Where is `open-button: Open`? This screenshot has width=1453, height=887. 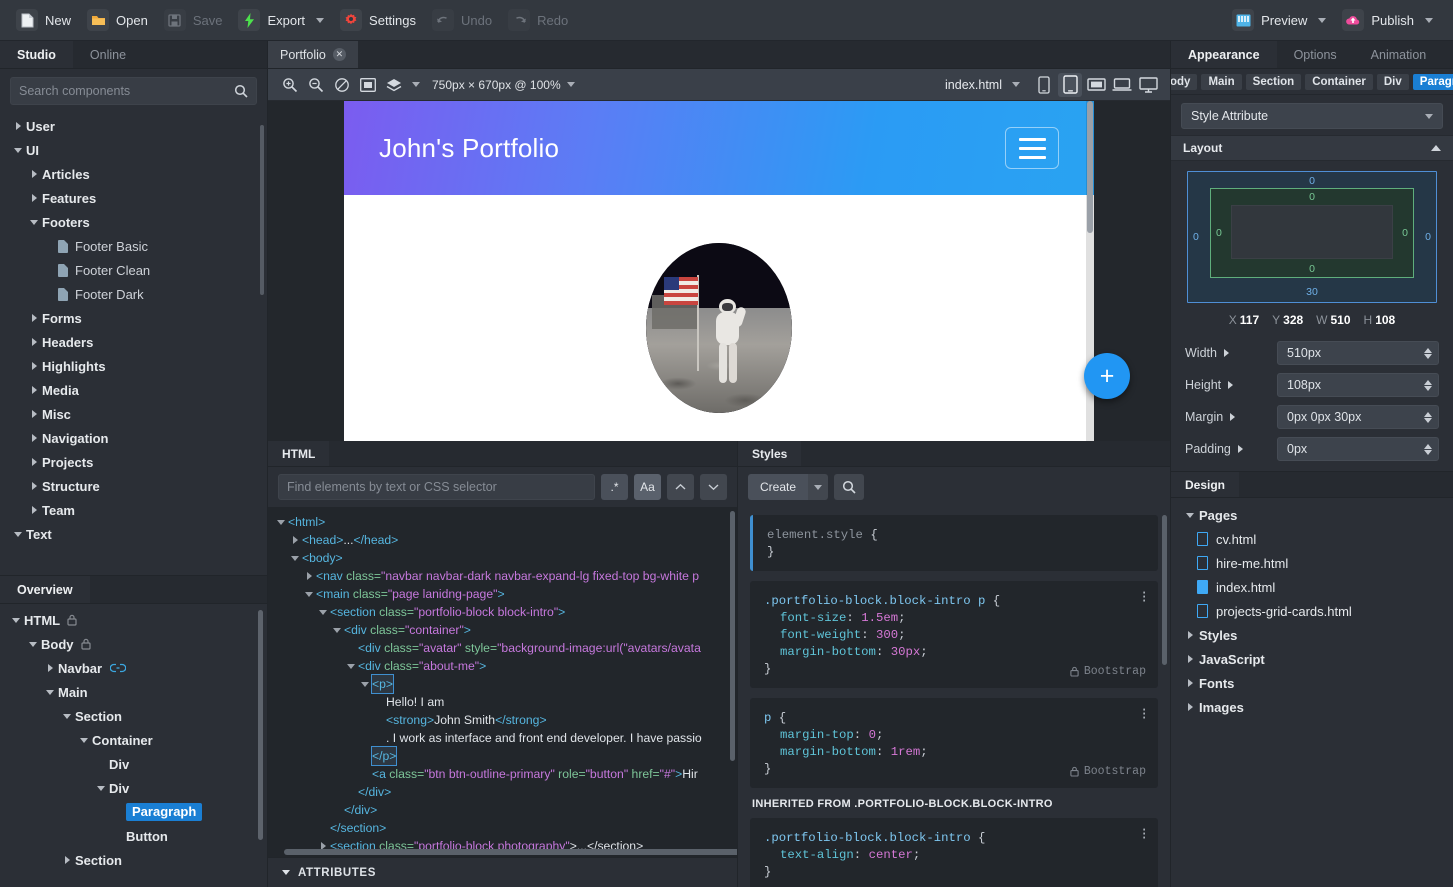 open-button: Open is located at coordinates (119, 20).